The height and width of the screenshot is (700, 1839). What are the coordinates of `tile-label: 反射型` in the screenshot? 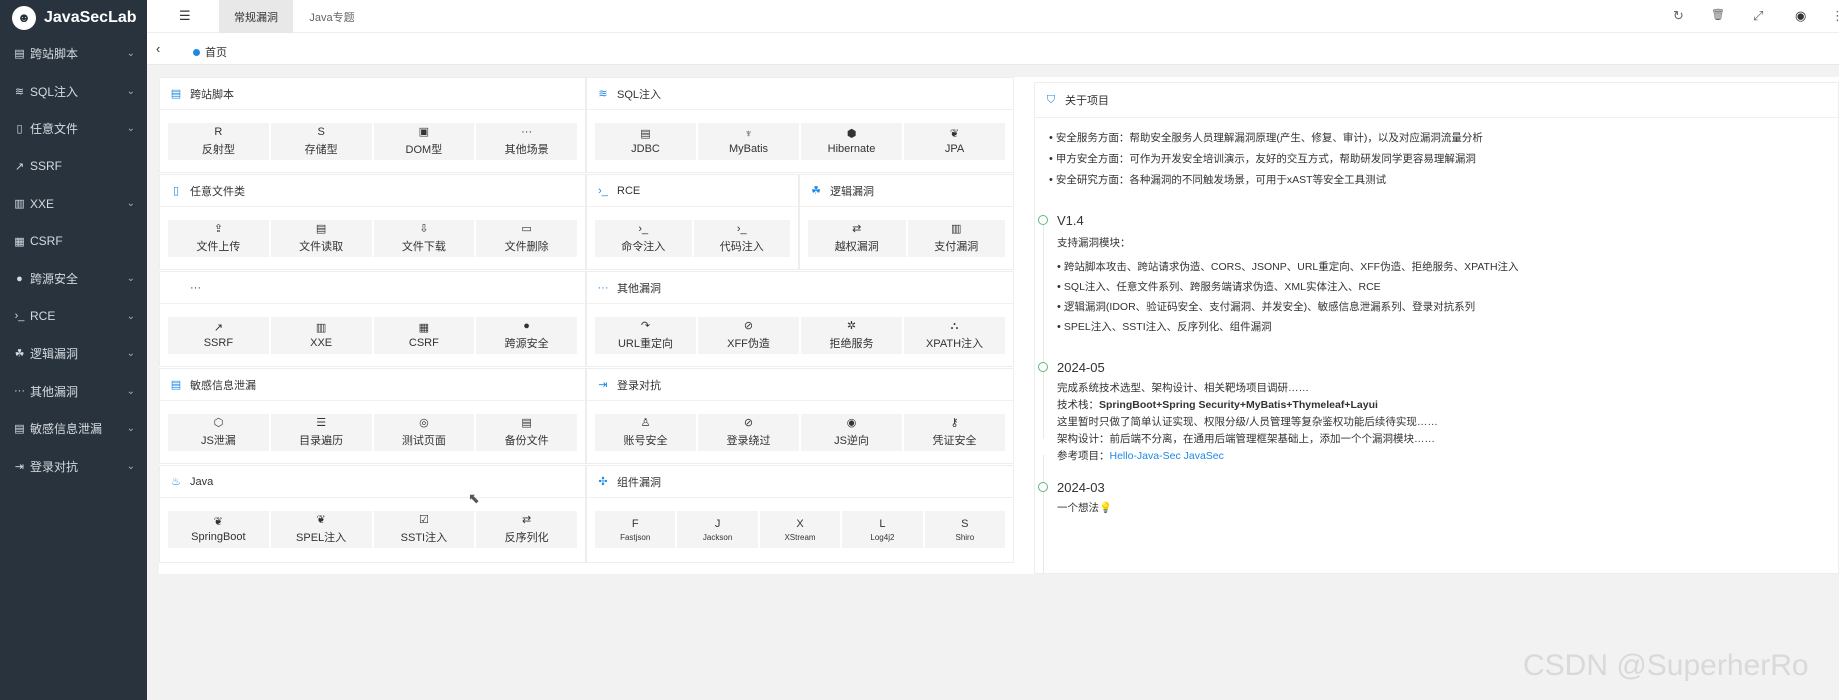 It's located at (218, 150).